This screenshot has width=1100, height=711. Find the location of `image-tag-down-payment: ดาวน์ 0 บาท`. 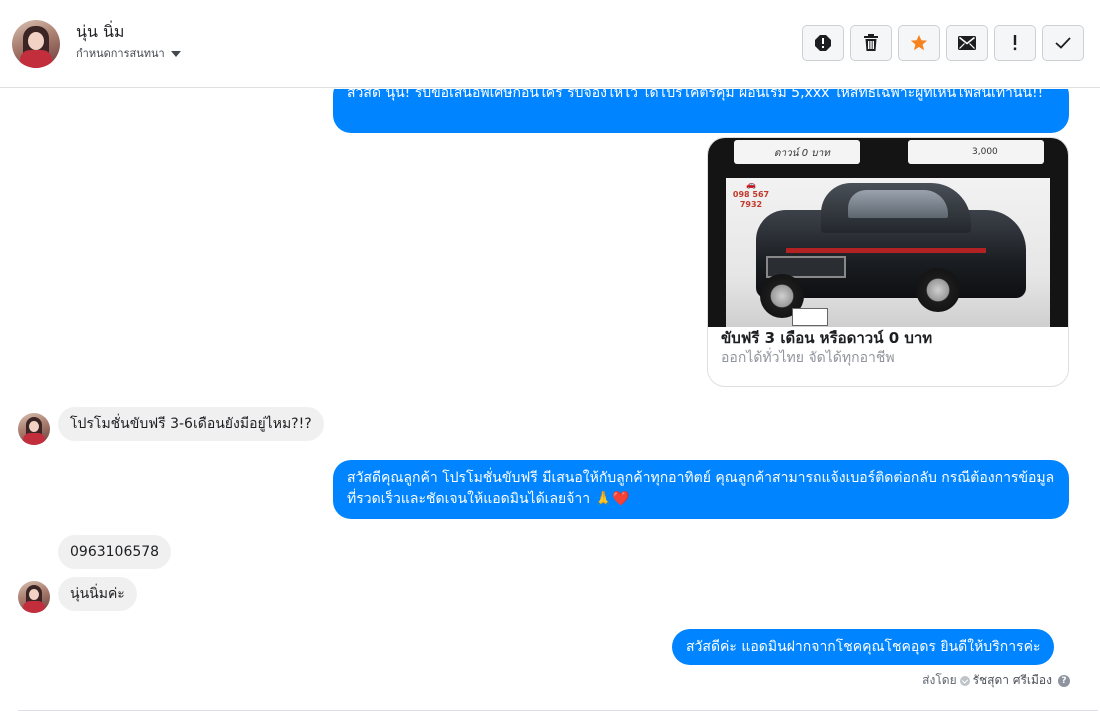

image-tag-down-payment: ดาวน์ 0 บาท is located at coordinates (797, 152).